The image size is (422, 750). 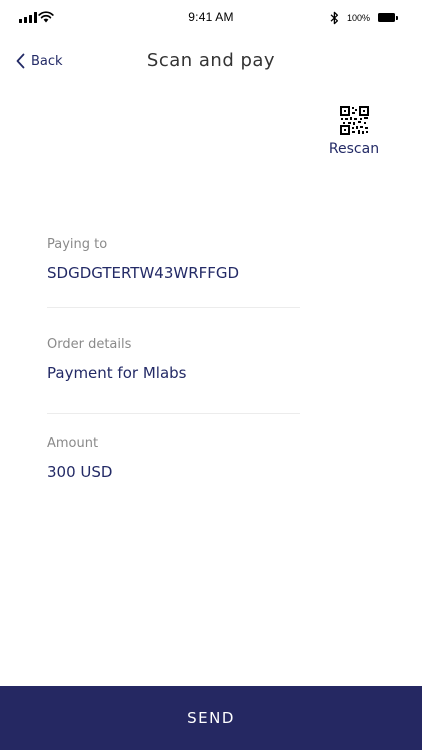 I want to click on send-label: SEND, so click(x=211, y=718).